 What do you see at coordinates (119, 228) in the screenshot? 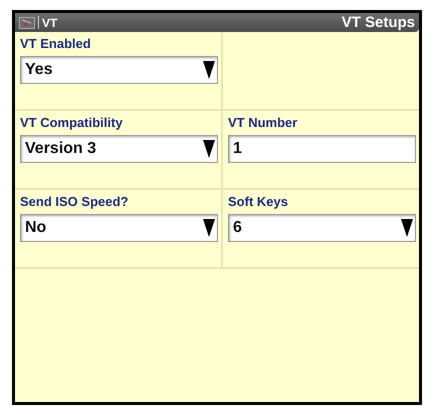
I see `dropdown-field: No` at bounding box center [119, 228].